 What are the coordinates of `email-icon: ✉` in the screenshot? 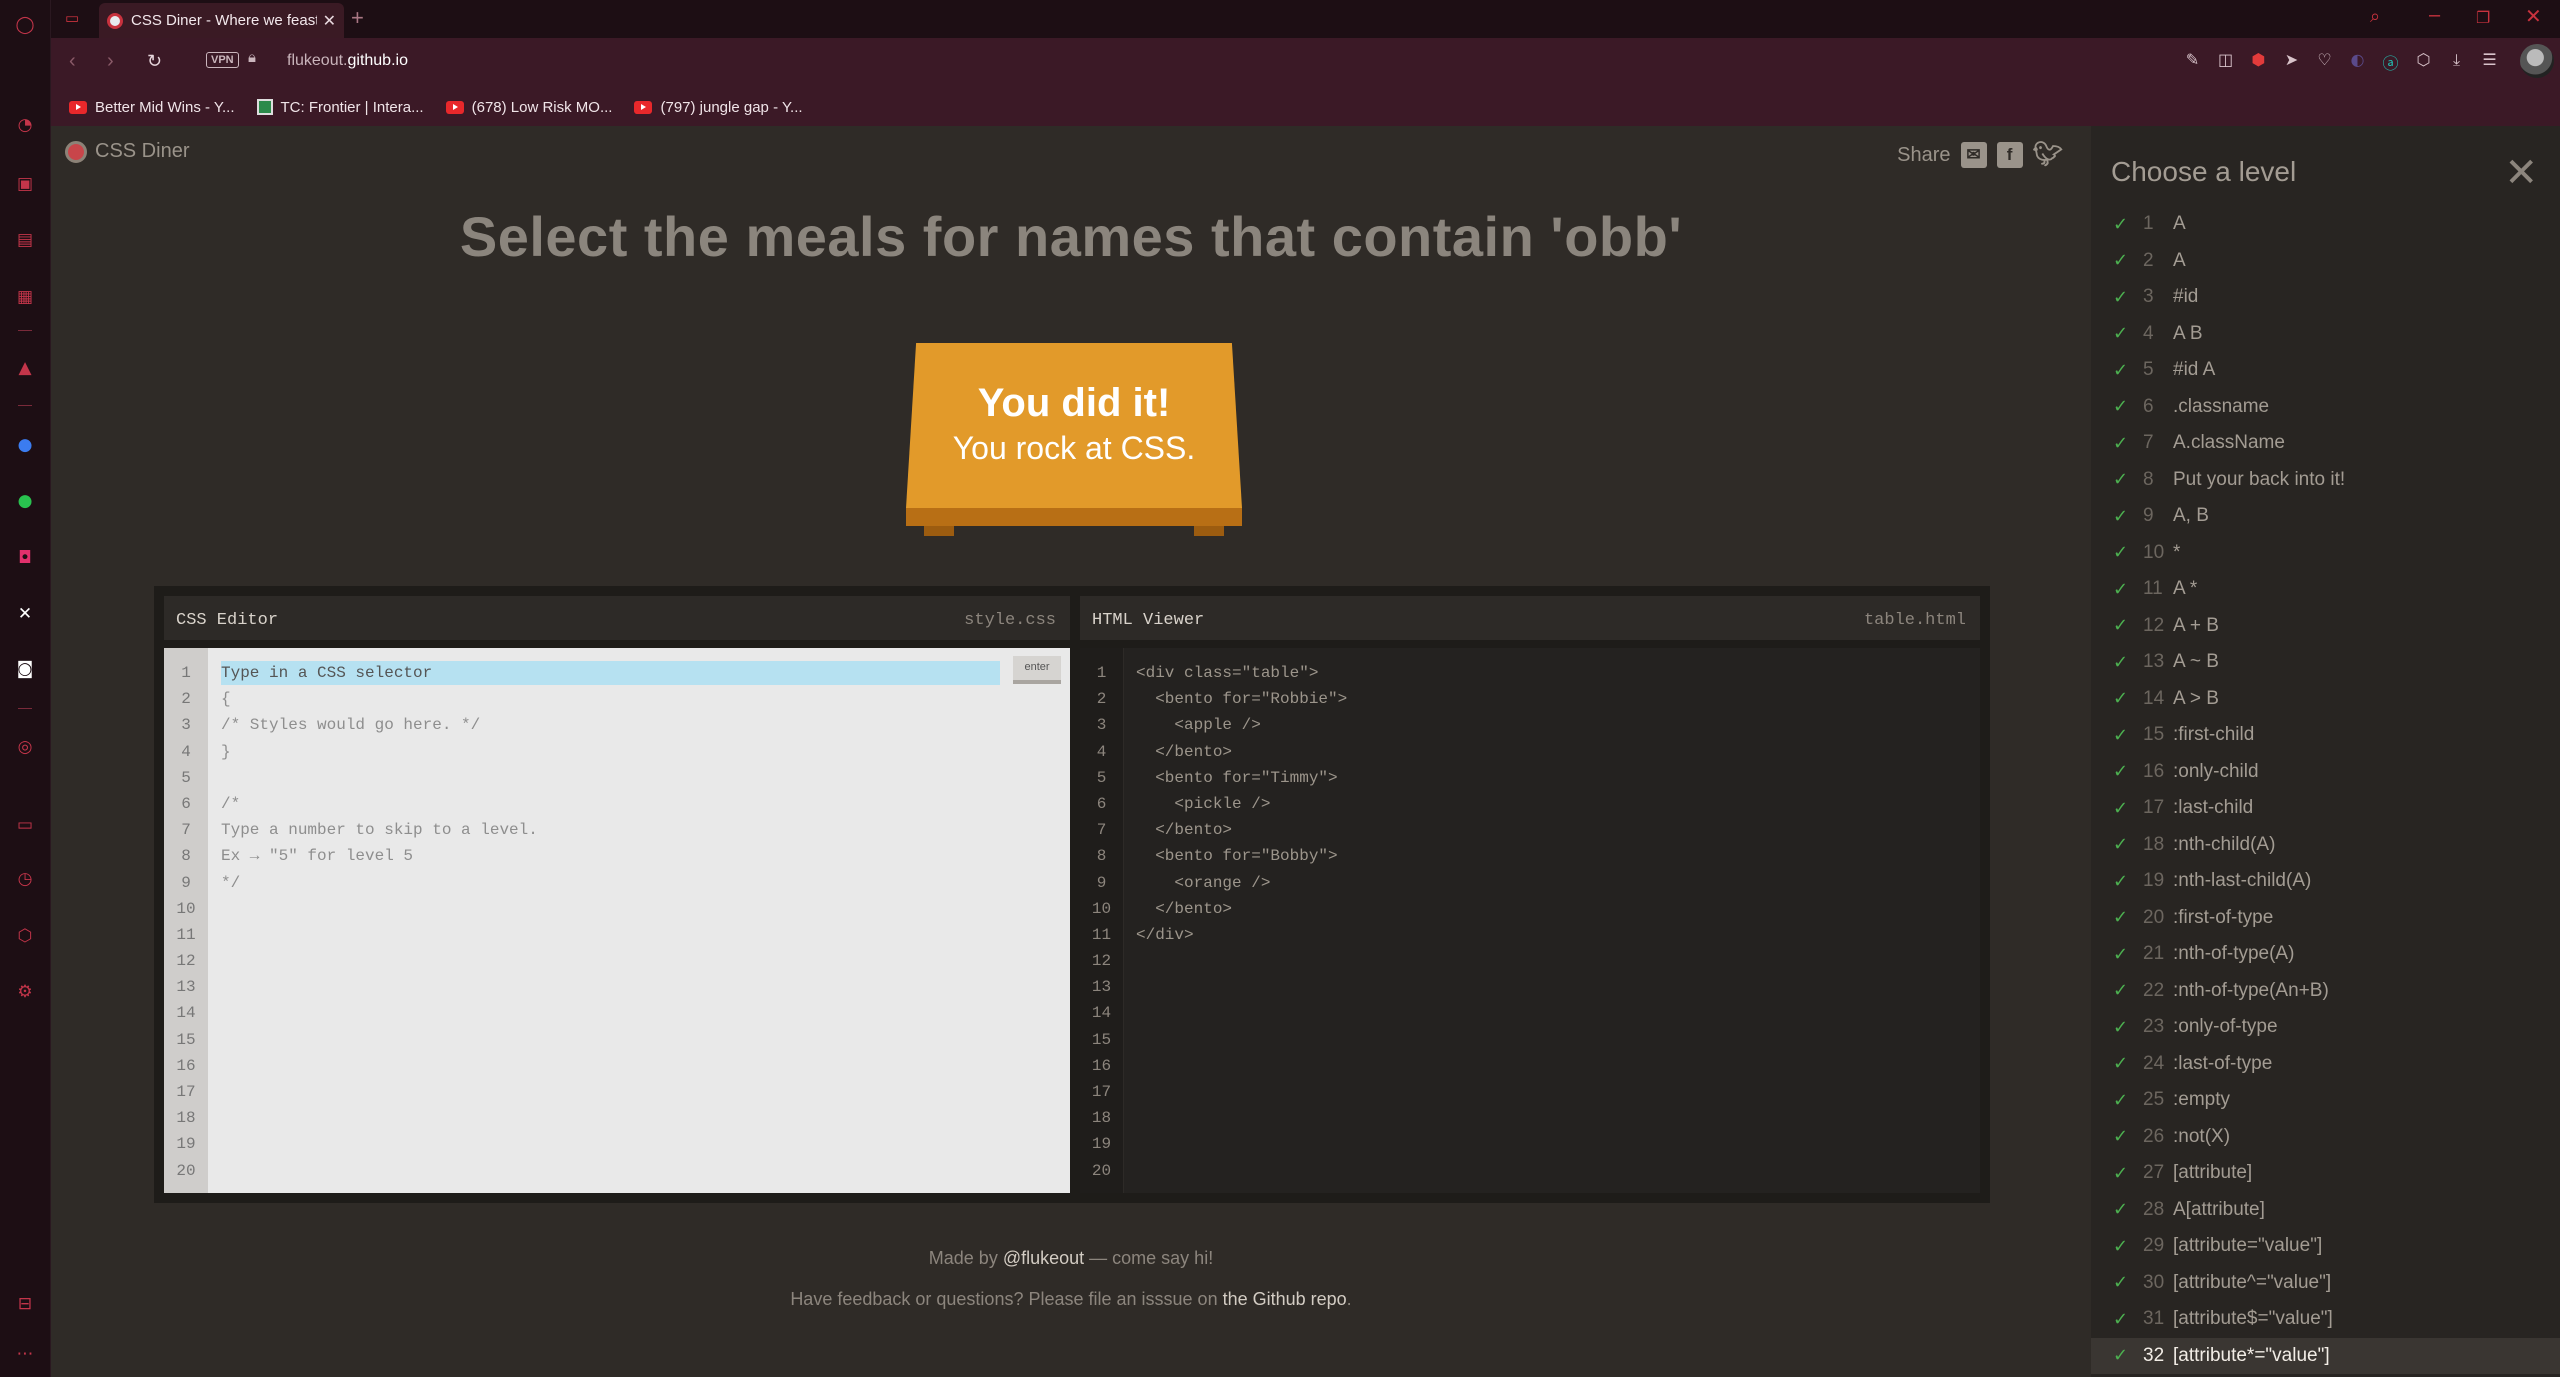 It's located at (1973, 155).